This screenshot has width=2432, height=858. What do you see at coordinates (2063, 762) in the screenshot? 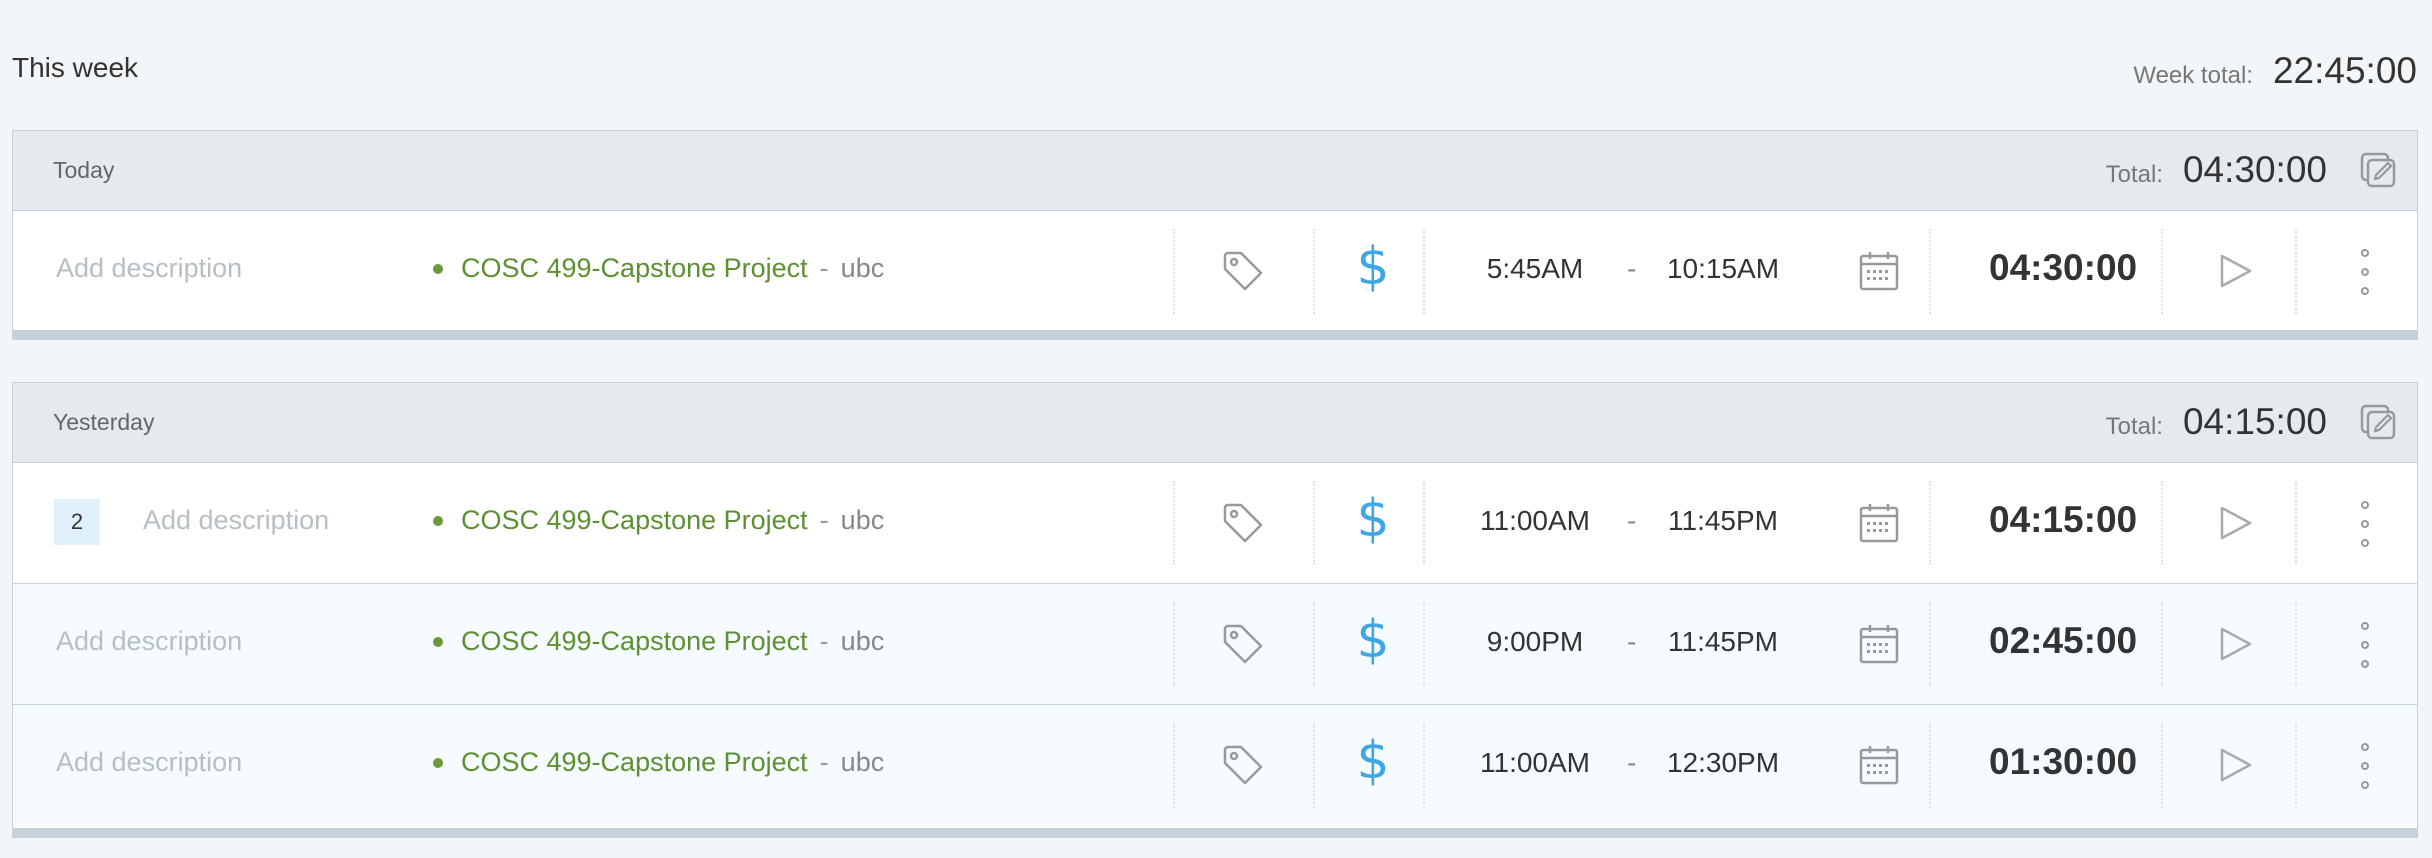
I see `duration: 01:30:00` at bounding box center [2063, 762].